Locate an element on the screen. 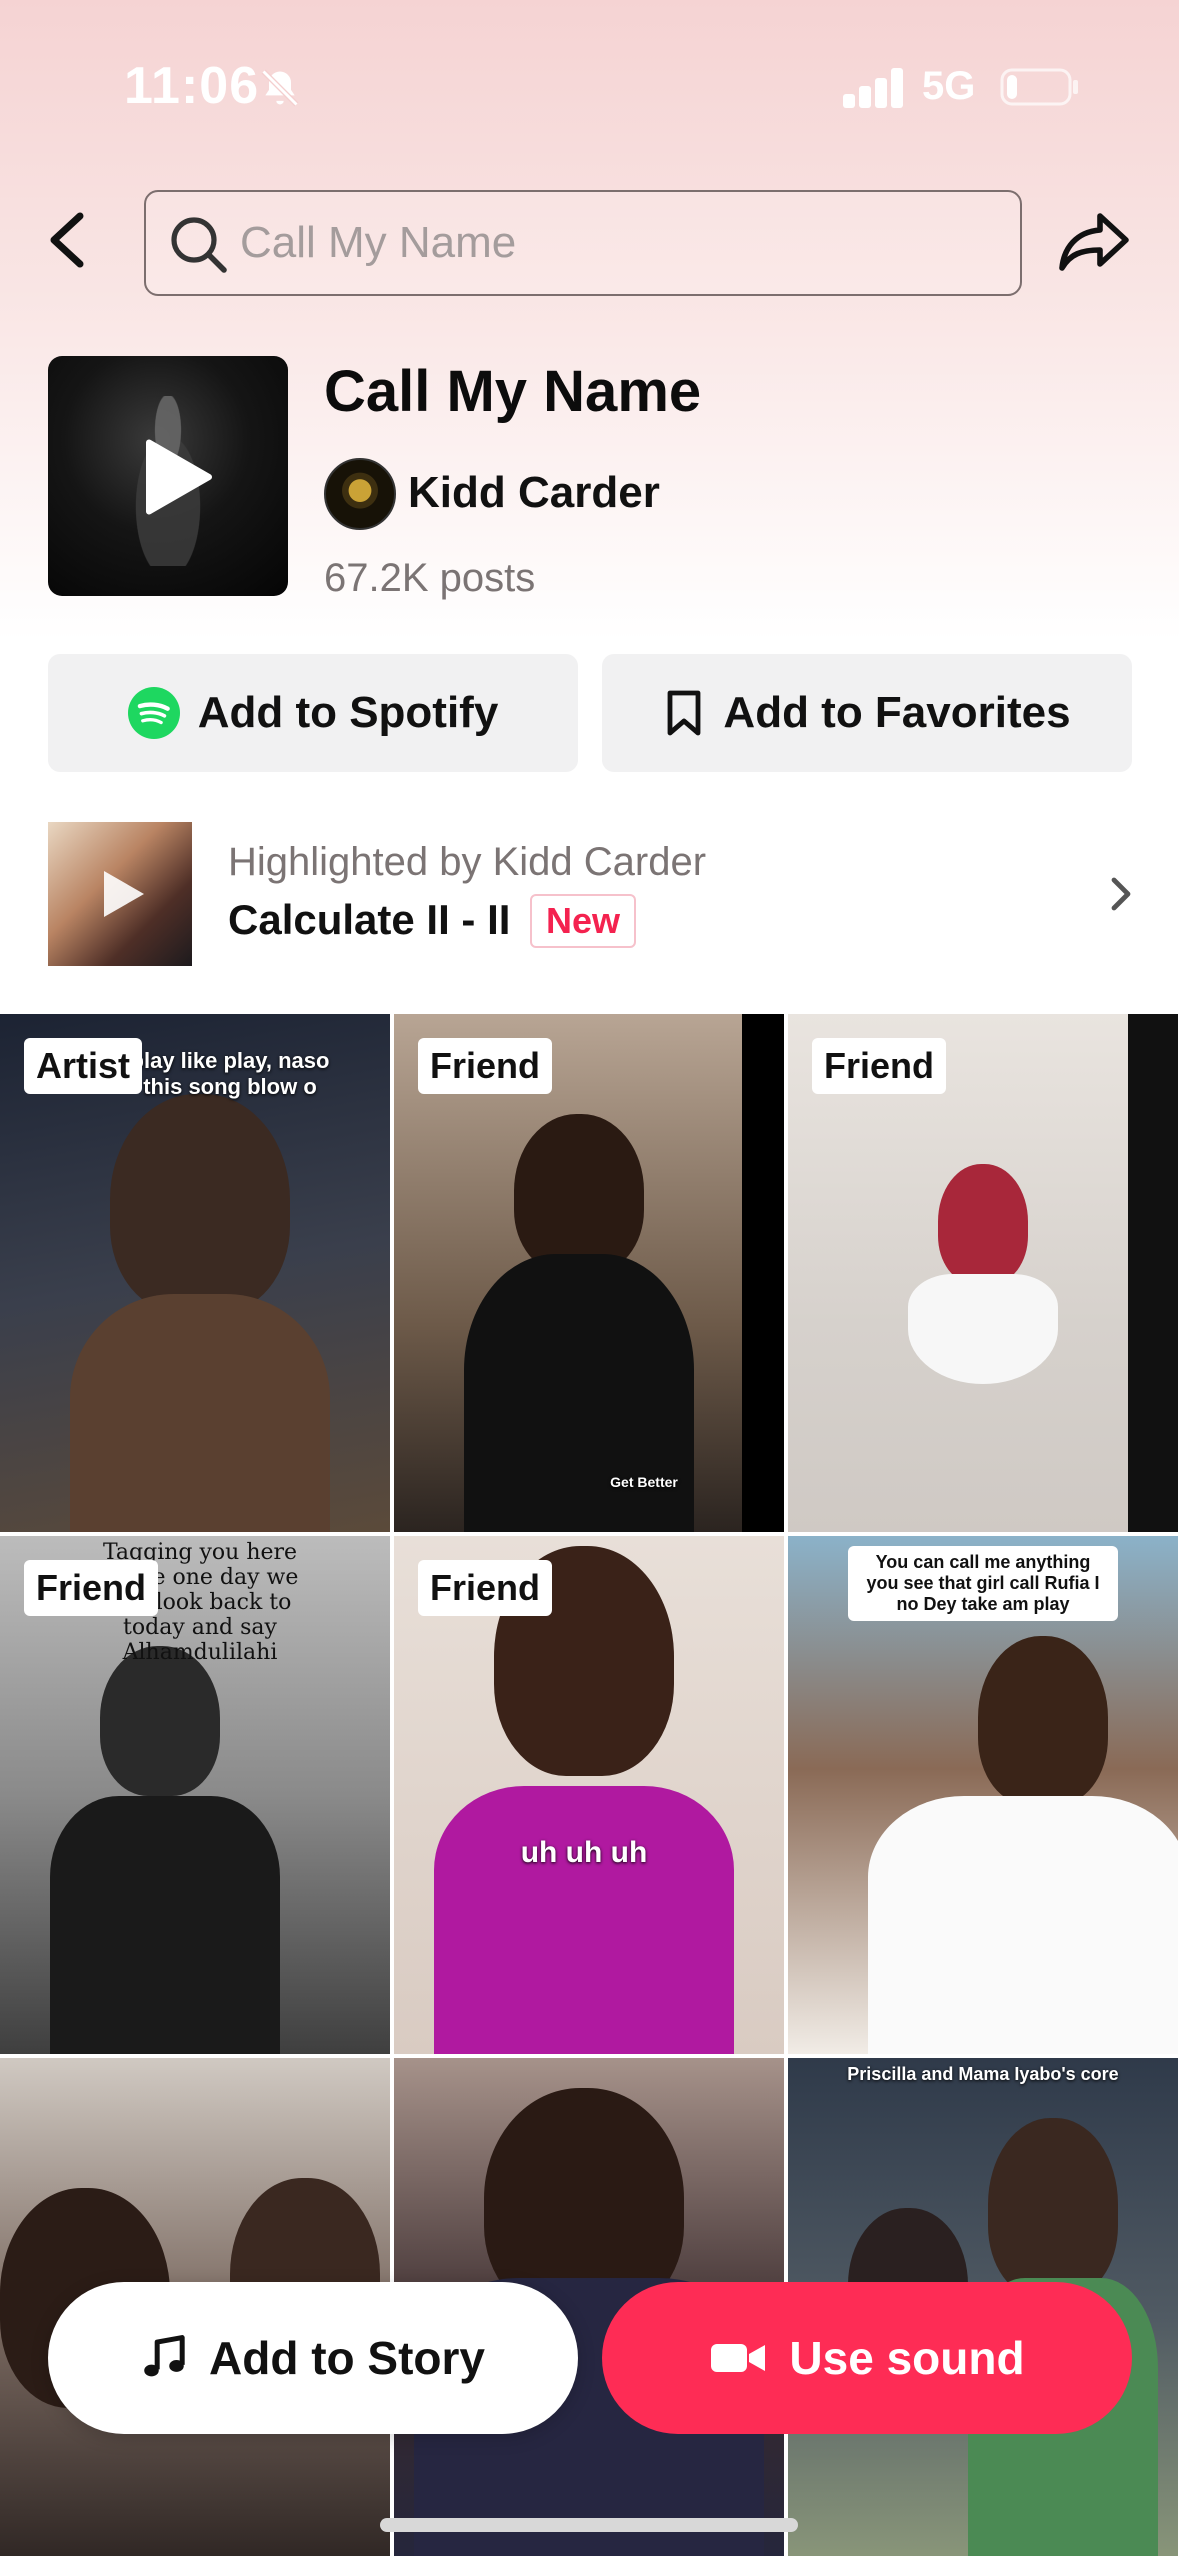  add-to-story-button: Add to Story is located at coordinates (313, 2358).